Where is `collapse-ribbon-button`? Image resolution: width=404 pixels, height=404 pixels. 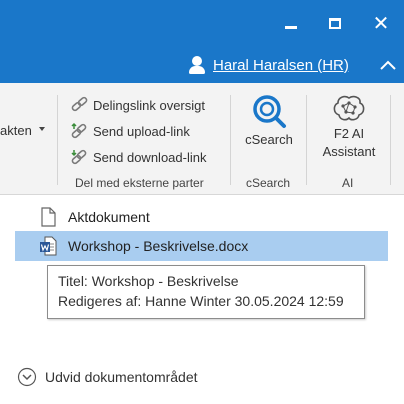 collapse-ribbon-button is located at coordinates (388, 65).